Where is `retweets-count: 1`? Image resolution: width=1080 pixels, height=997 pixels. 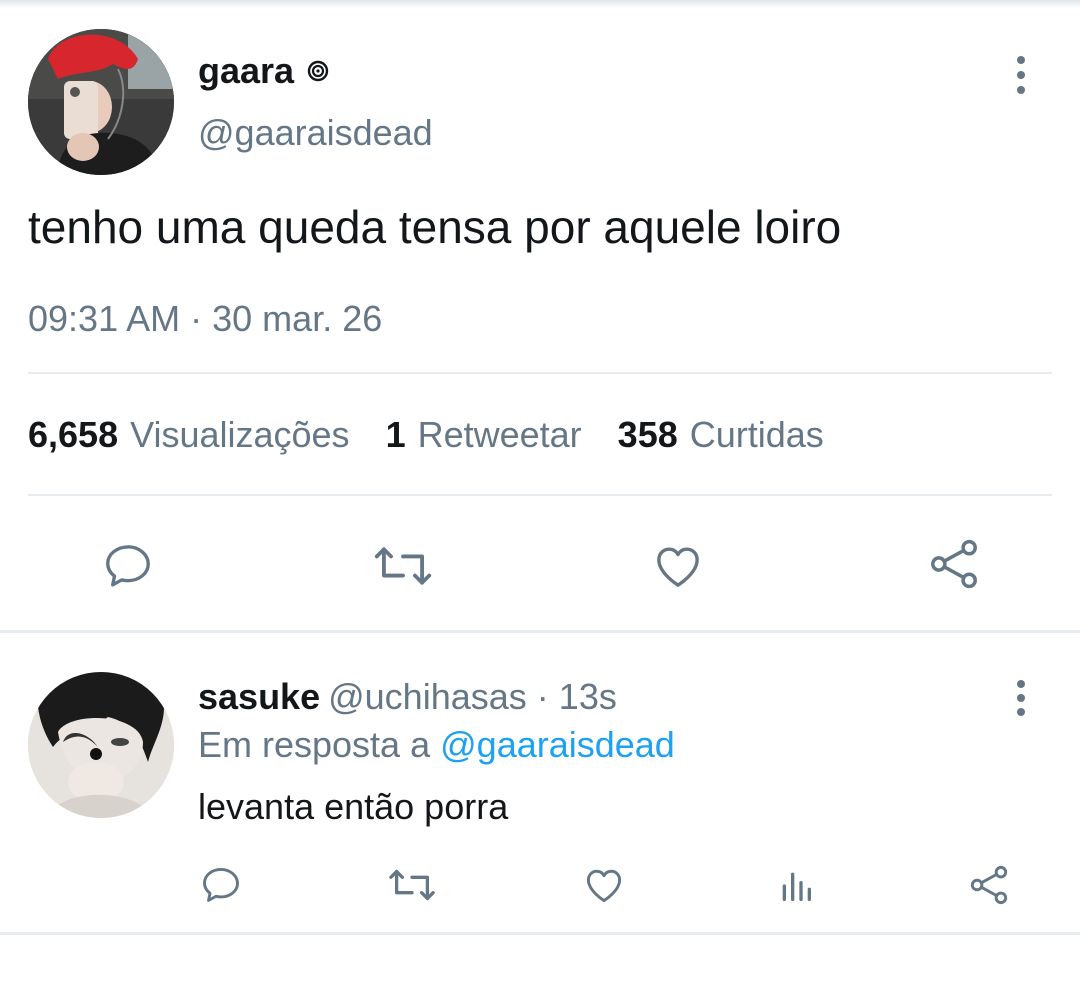 retweets-count: 1 is located at coordinates (395, 434).